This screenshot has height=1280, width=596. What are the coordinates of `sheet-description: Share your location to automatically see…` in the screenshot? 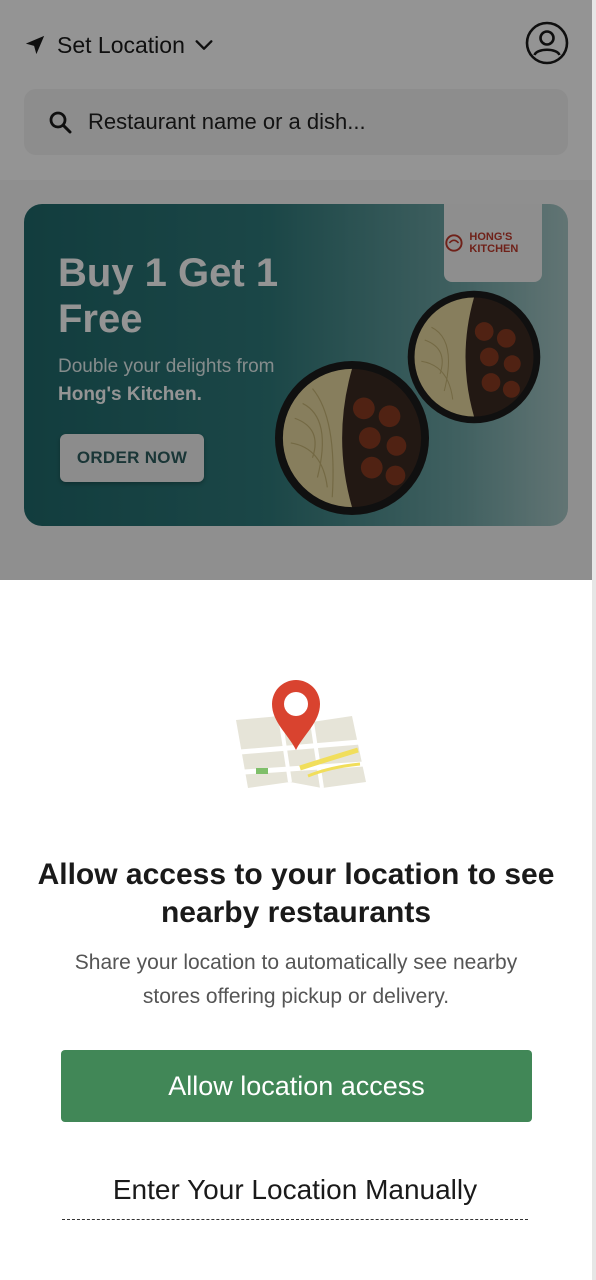 It's located at (296, 979).